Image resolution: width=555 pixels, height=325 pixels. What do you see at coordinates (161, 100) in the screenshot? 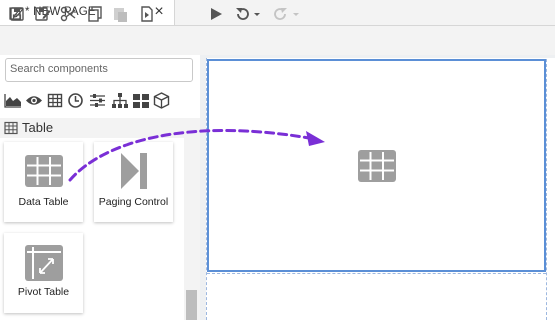
I see `cube-icon` at bounding box center [161, 100].